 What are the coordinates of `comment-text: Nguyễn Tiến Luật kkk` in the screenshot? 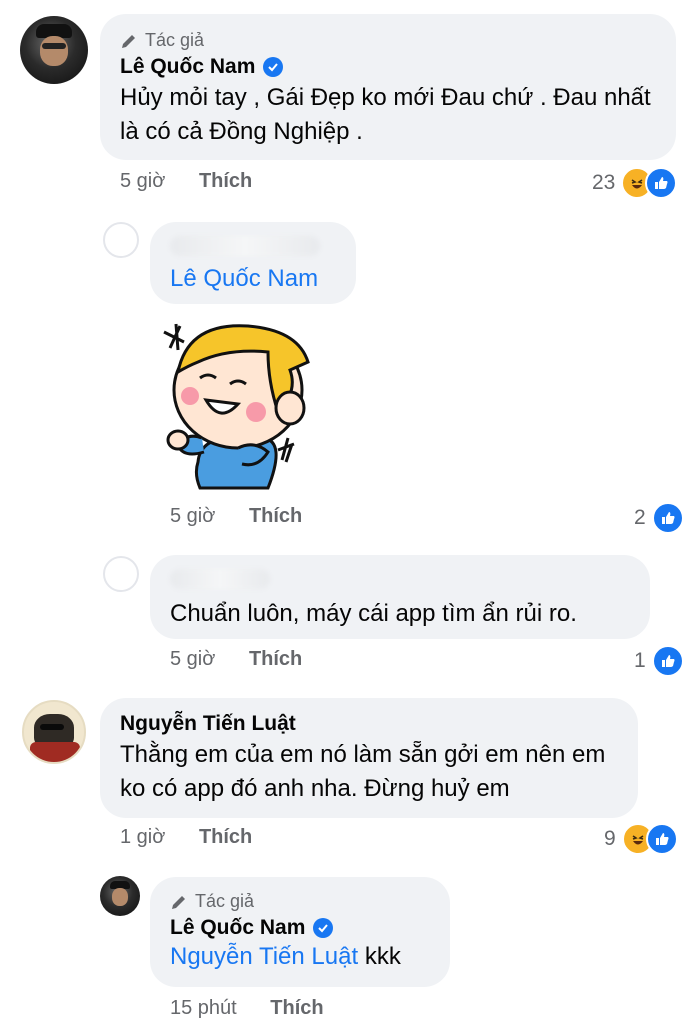 It's located at (300, 957).